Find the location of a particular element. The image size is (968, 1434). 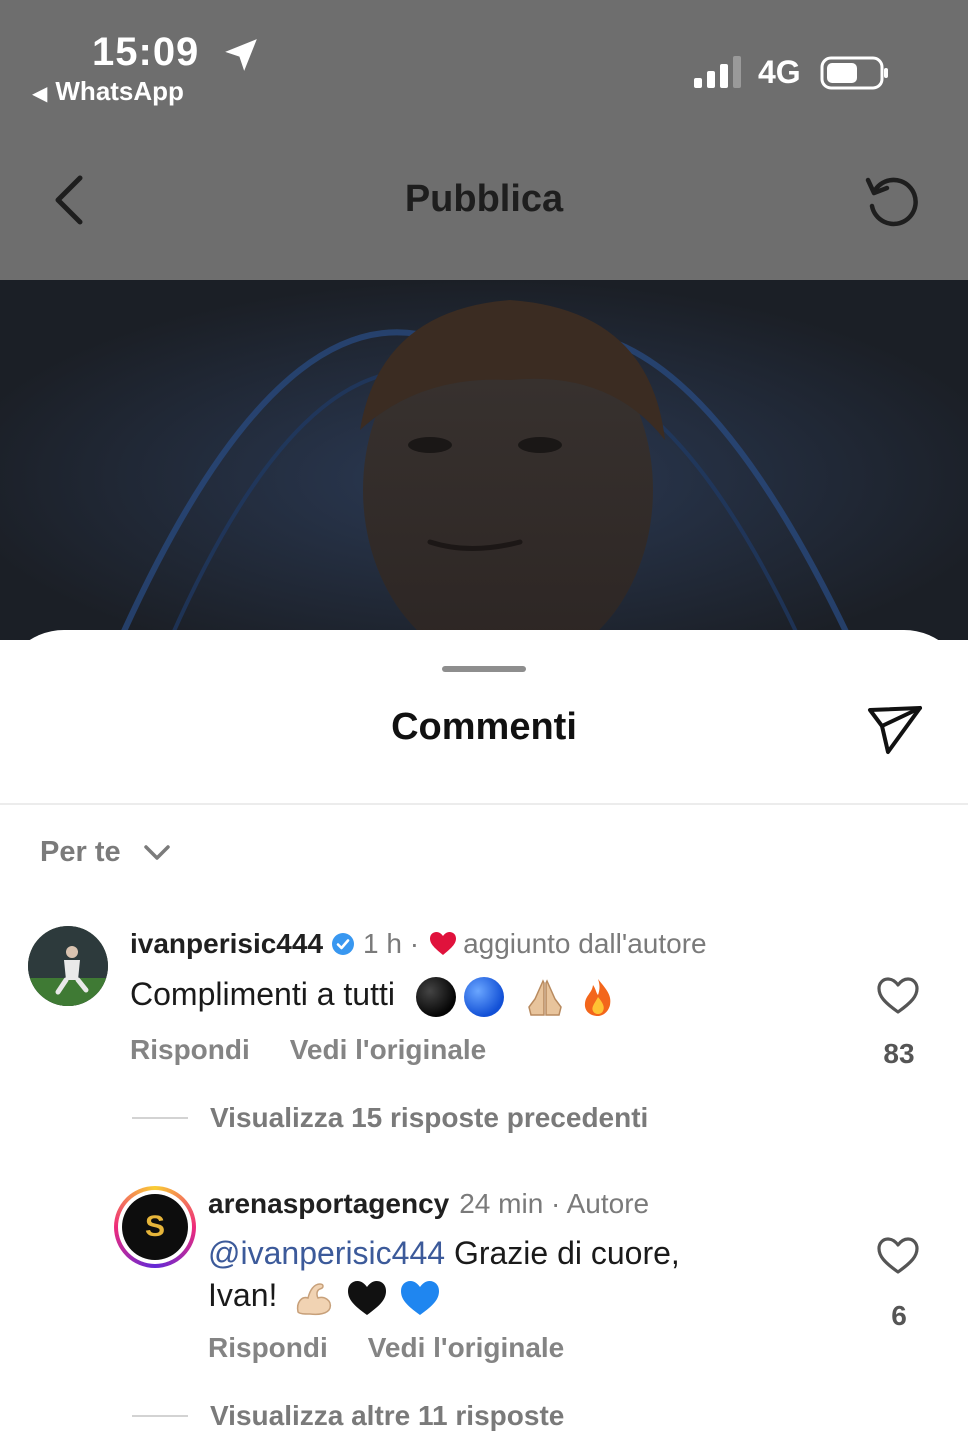

agency-logo: S is located at coordinates (155, 1227).